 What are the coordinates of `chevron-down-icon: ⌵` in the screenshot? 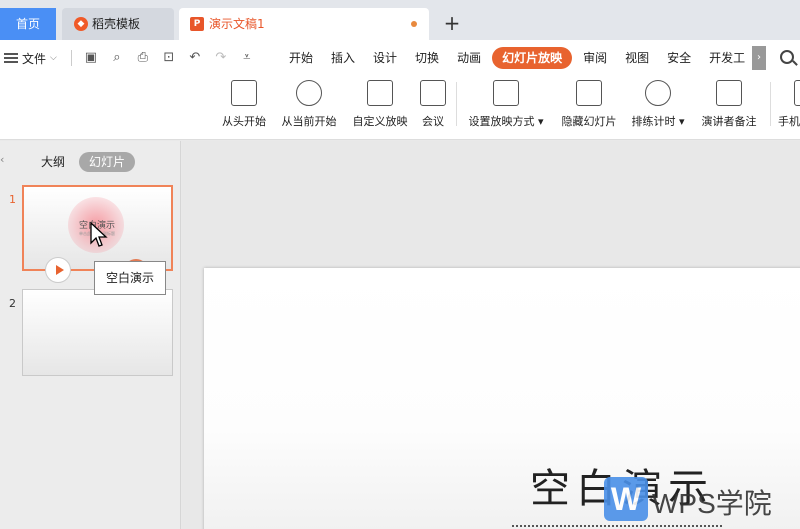 It's located at (53, 58).